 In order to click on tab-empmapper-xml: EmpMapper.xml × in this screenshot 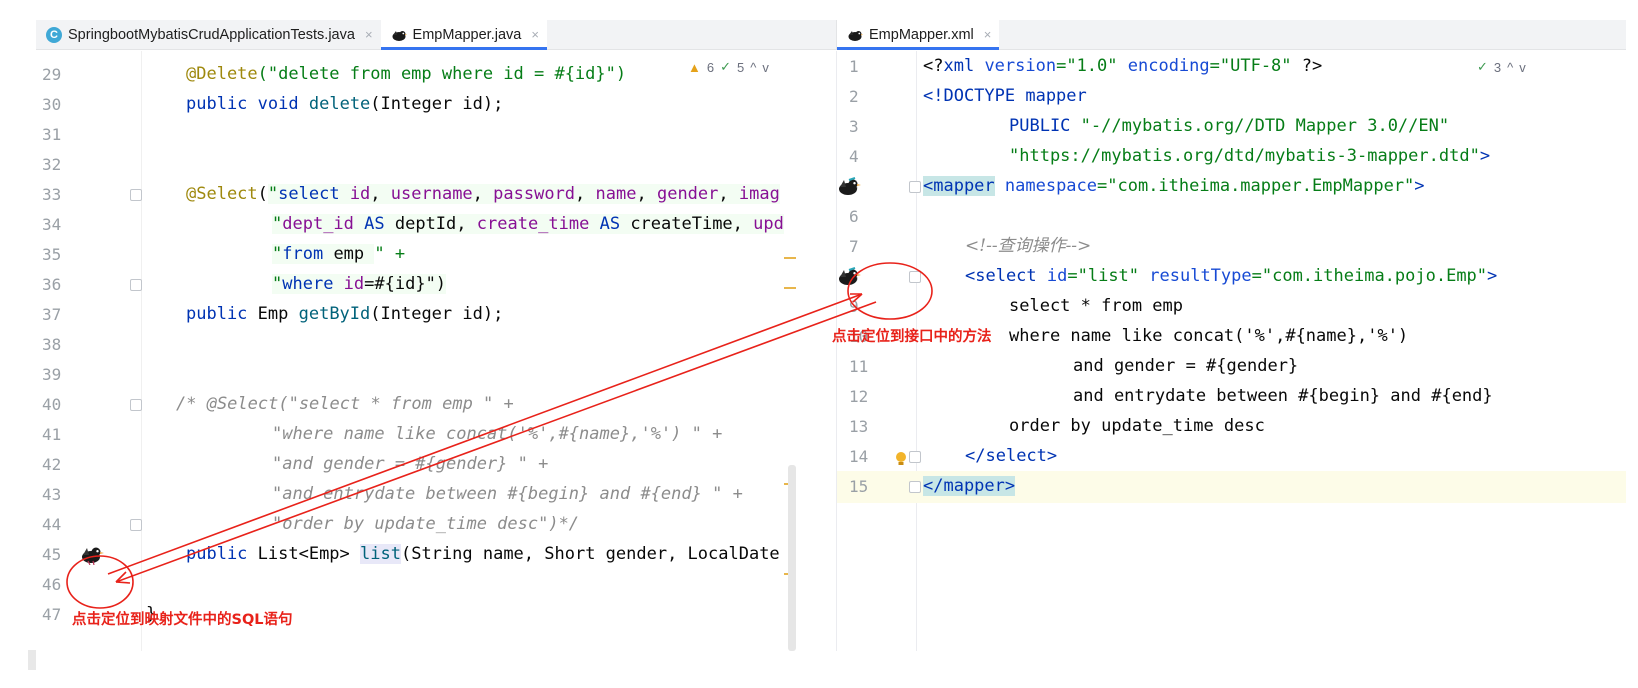, I will do `click(918, 35)`.